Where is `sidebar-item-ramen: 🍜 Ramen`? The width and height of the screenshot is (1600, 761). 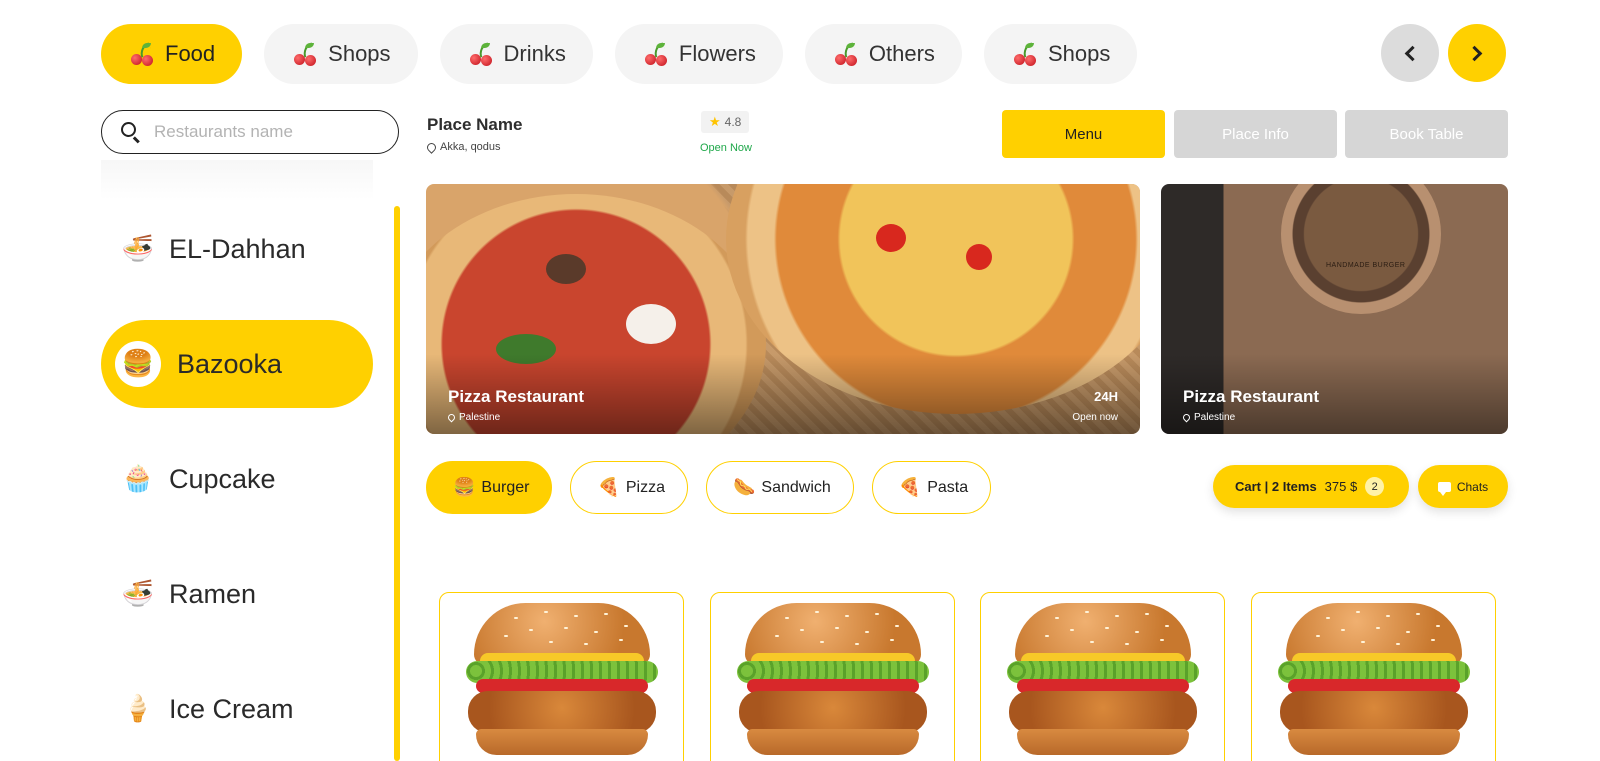 sidebar-item-ramen: 🍜 Ramen is located at coordinates (237, 594).